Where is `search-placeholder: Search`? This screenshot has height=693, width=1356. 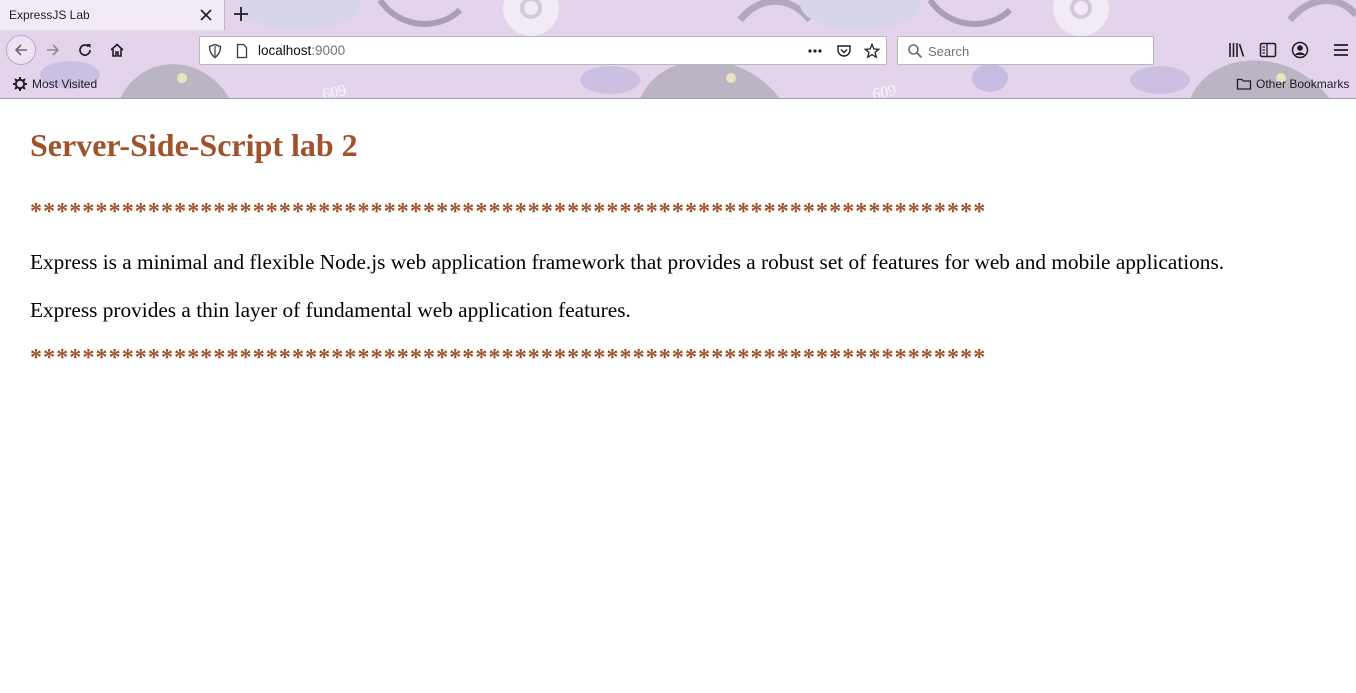
search-placeholder: Search is located at coordinates (949, 51).